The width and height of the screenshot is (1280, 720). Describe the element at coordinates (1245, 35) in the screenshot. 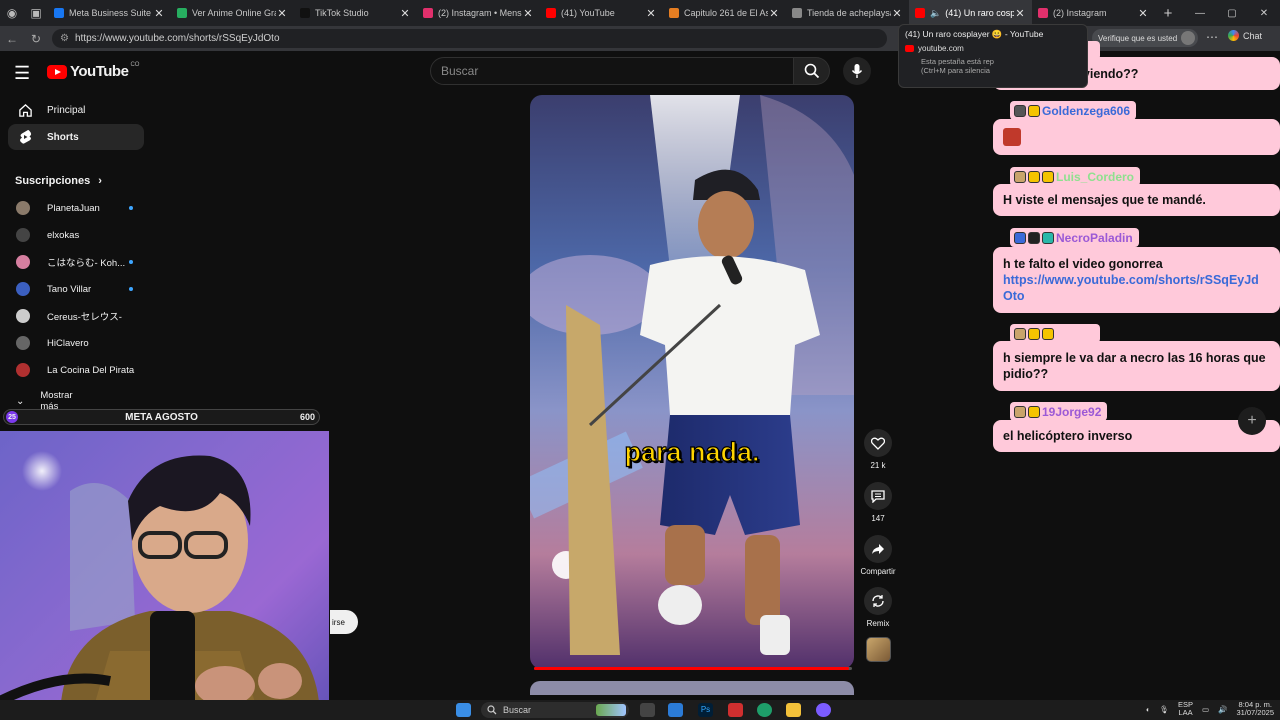

I see `chat-button: Chat` at that location.